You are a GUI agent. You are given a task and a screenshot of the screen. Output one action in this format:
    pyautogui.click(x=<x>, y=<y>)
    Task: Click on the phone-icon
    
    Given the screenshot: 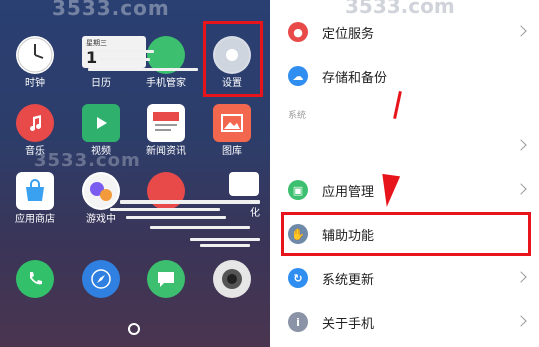 What is the action you would take?
    pyautogui.click(x=35, y=279)
    